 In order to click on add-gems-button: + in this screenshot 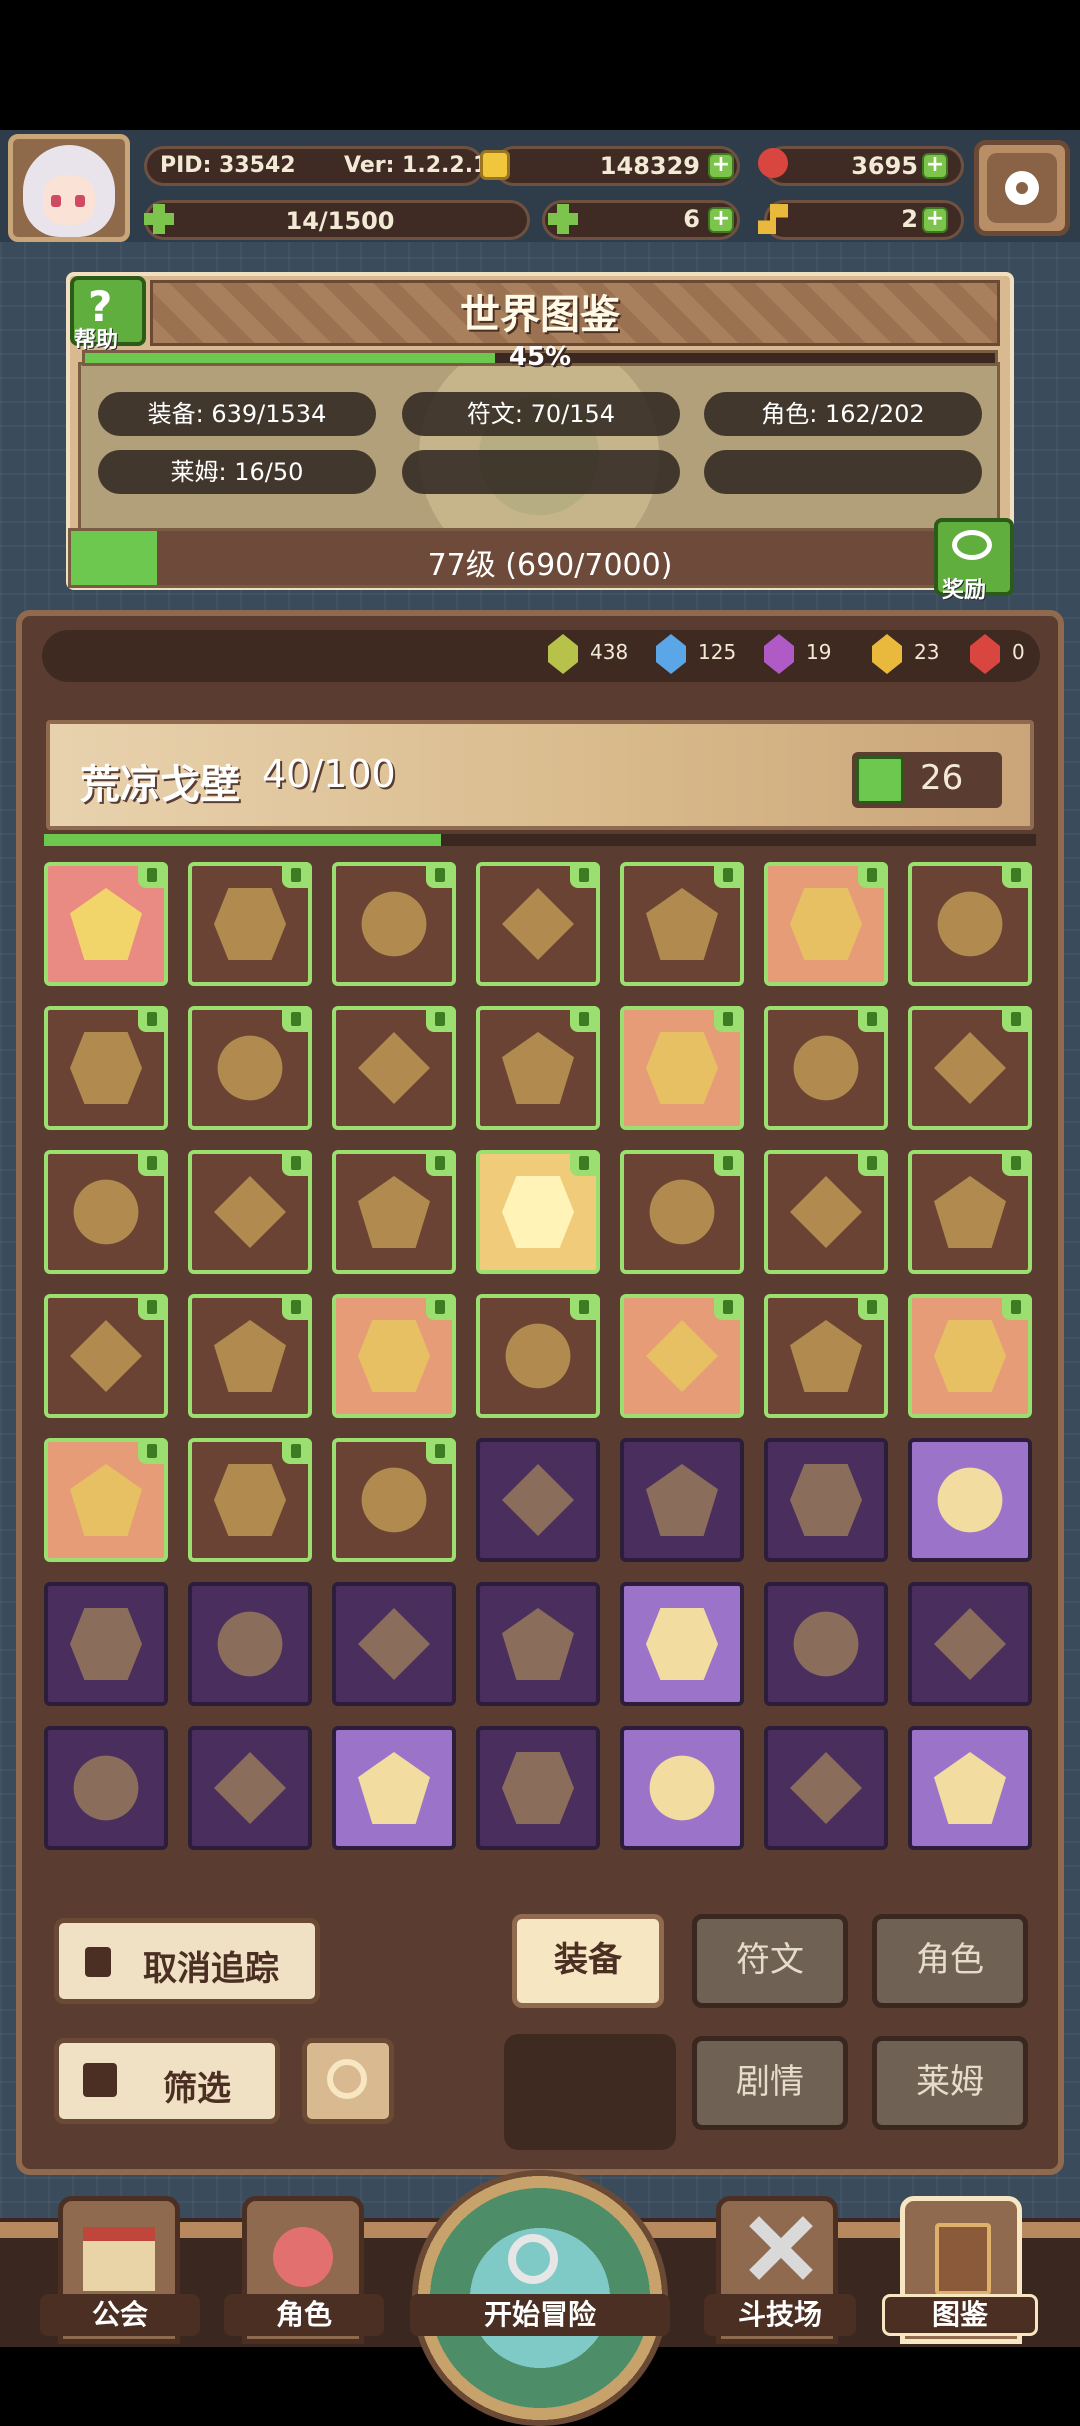, I will do `click(935, 166)`.